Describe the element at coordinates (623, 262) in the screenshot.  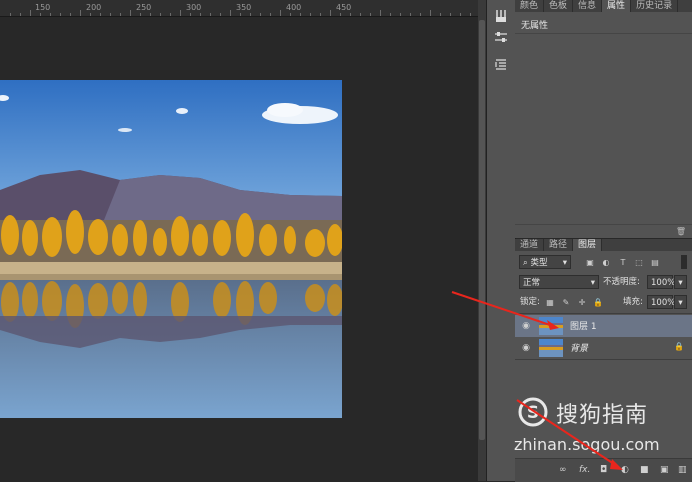
I see `type-filter-icon: T` at that location.